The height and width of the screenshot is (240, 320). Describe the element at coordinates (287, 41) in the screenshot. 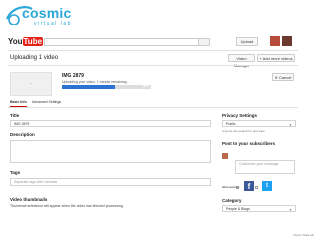

I see `notifications-avatar` at that location.